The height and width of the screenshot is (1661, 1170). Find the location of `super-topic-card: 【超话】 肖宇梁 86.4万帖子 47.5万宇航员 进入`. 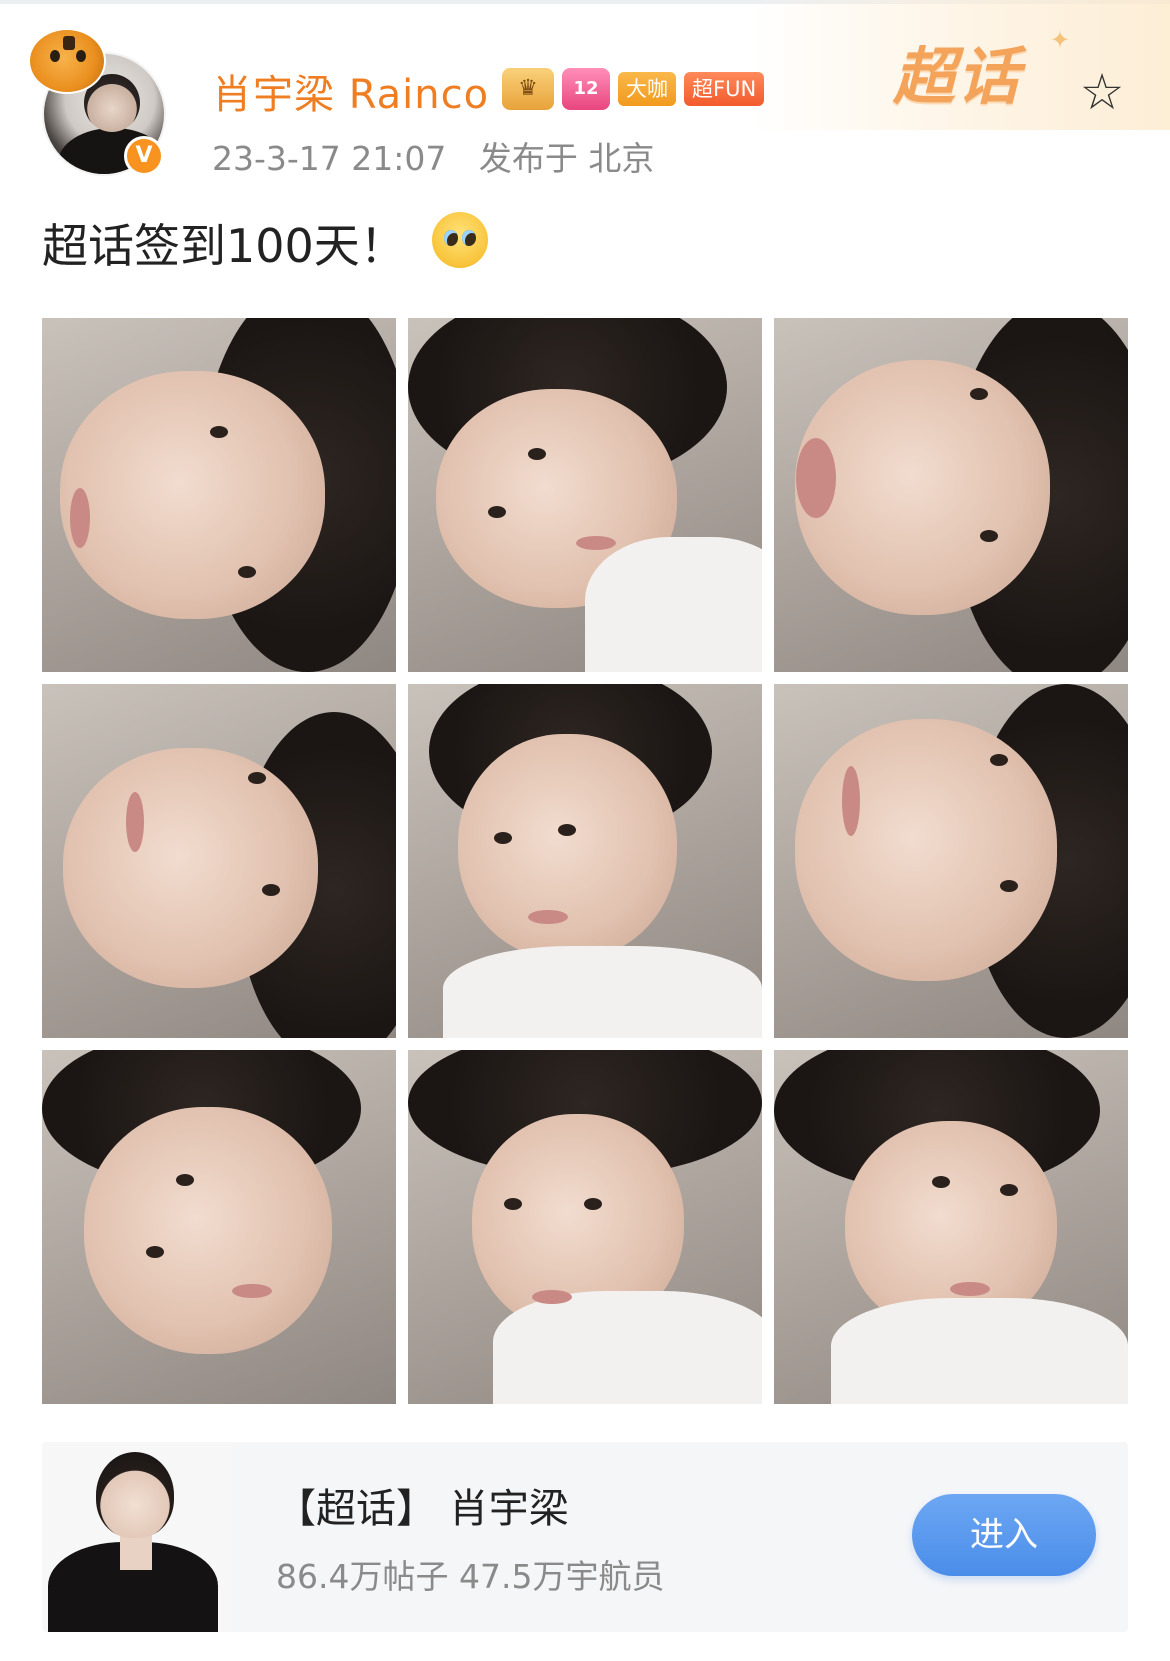

super-topic-card: 【超话】 肖宇梁 86.4万帖子 47.5万宇航员 进入 is located at coordinates (585, 1537).